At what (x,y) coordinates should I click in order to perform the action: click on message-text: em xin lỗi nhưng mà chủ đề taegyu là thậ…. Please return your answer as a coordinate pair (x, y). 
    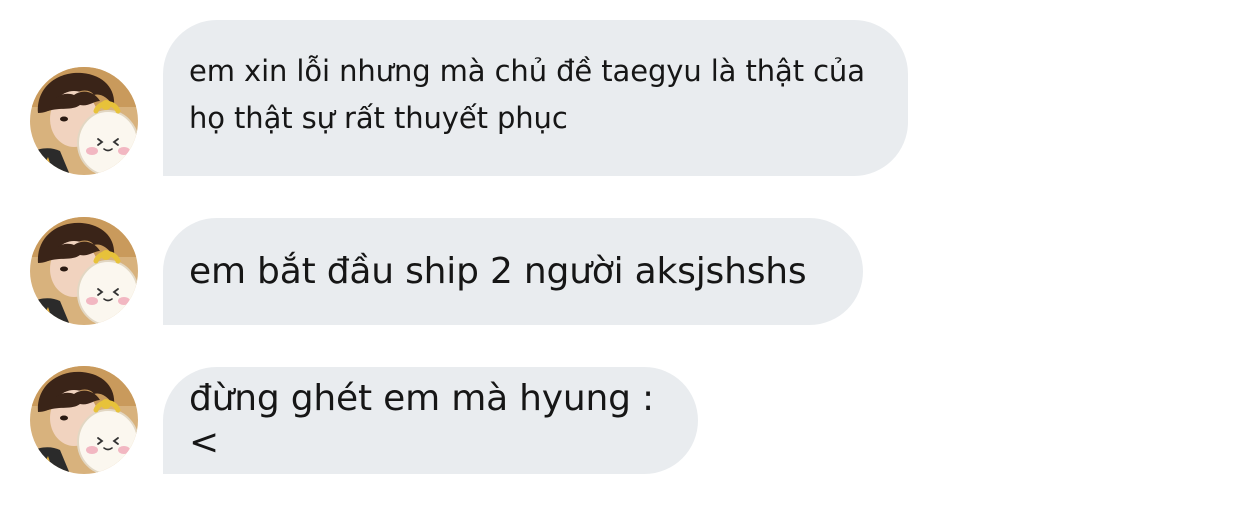
    Looking at the image, I should click on (527, 94).